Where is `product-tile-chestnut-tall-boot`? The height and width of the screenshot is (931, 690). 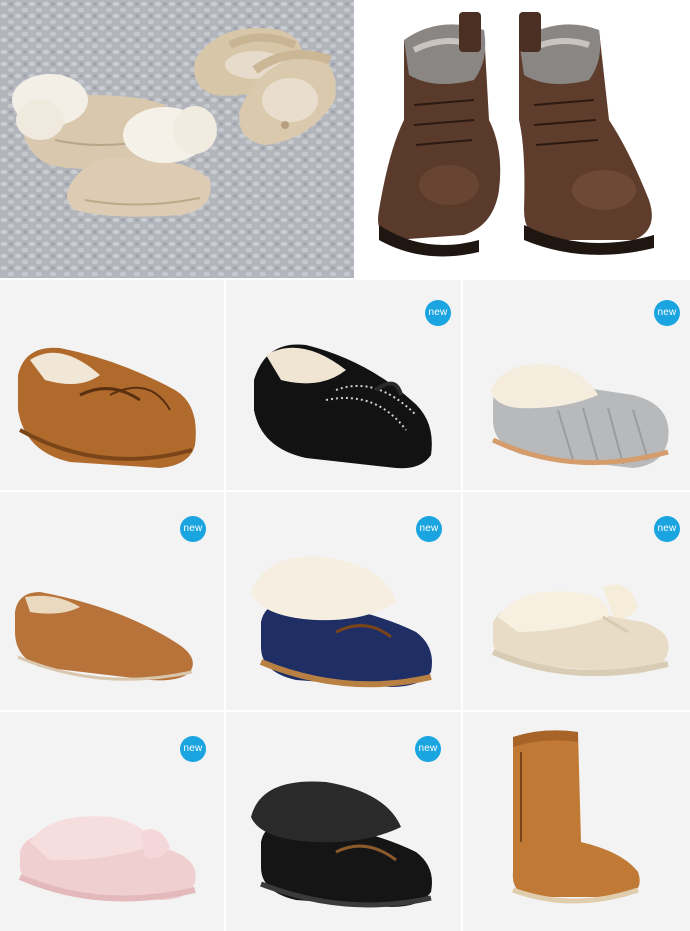 product-tile-chestnut-tall-boot is located at coordinates (576, 821).